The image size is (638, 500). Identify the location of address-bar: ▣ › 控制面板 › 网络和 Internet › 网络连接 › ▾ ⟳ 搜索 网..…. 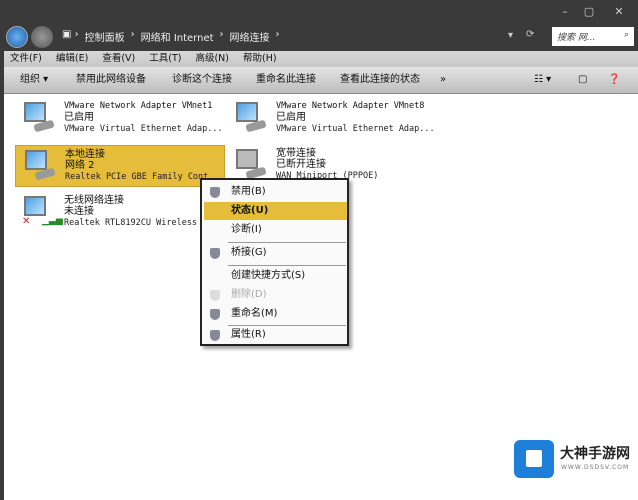
(319, 37).